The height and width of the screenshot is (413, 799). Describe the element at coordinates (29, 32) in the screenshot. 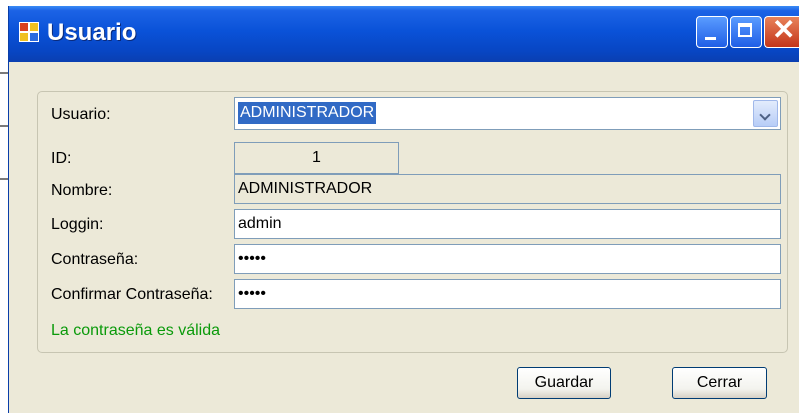

I see `app-icon` at that location.